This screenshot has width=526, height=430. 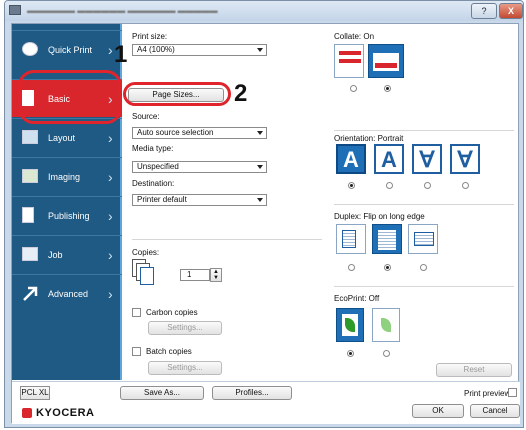 I want to click on duplex-off-radio, so click(x=351, y=267).